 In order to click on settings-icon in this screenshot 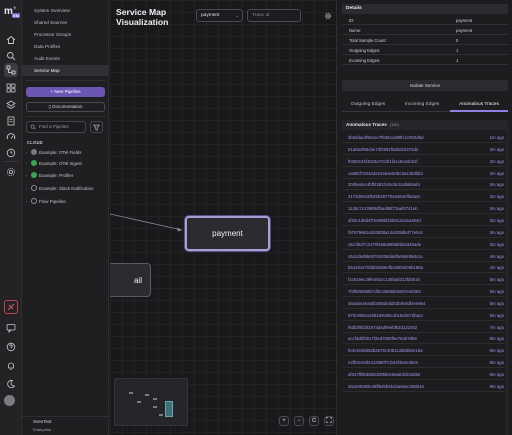, I will do `click(11, 172)`.